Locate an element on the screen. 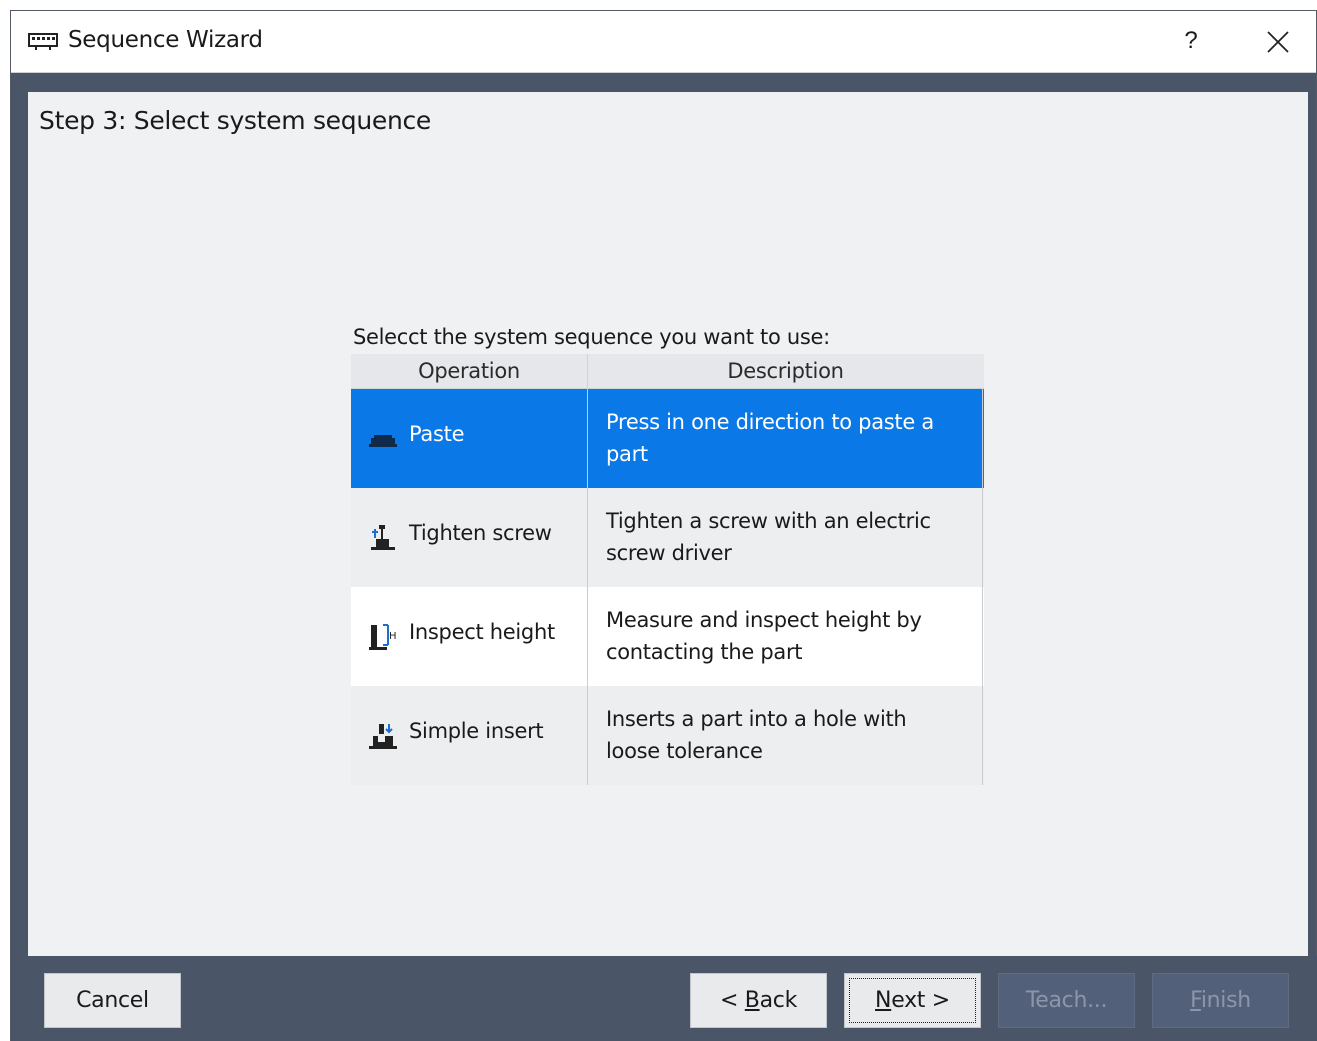 This screenshot has height=1041, width=1317. operation-label: Paste is located at coordinates (437, 434).